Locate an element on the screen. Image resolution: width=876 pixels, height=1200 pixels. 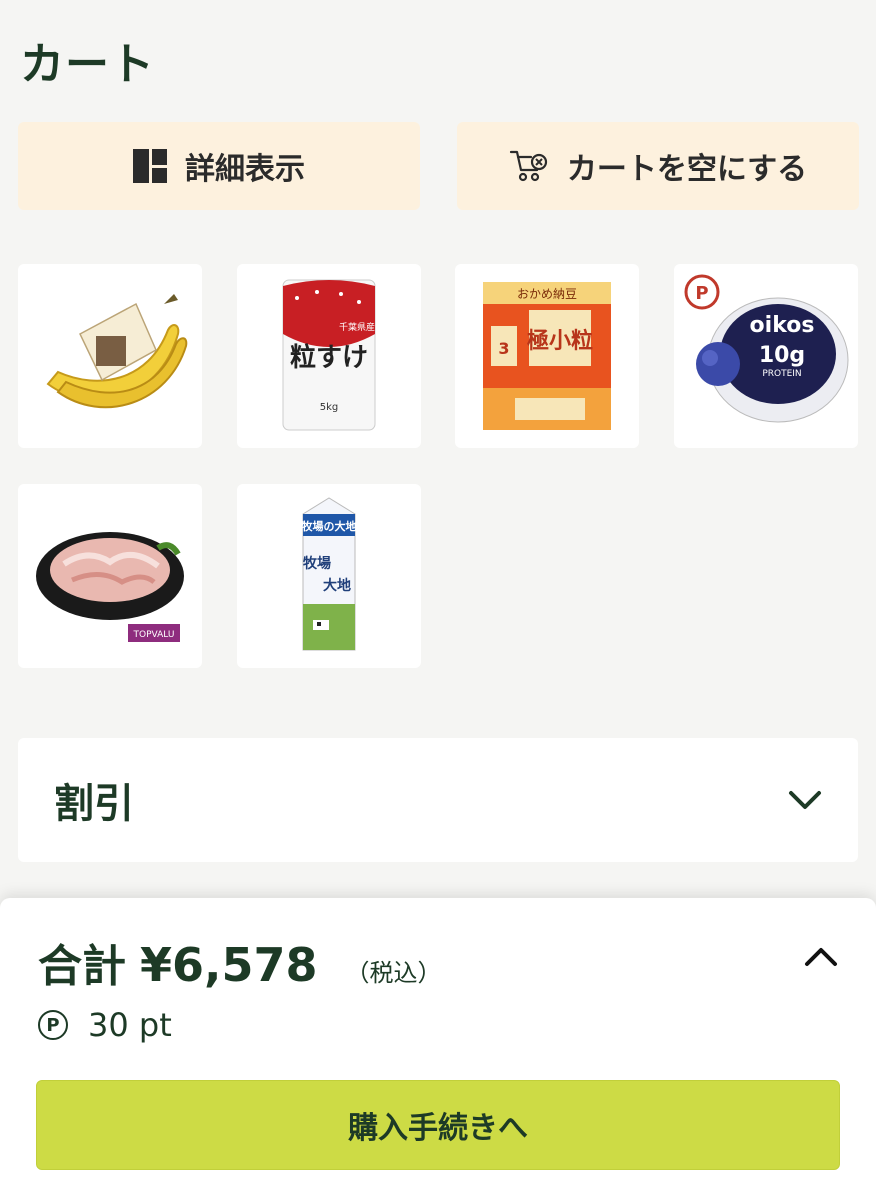
svg-text: P is located at coordinates (701, 293).